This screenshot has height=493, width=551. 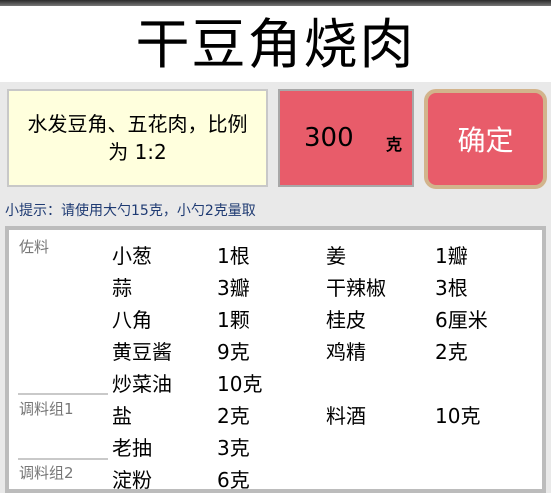 What do you see at coordinates (46, 473) in the screenshot?
I see `group-label: 调料组2` at bounding box center [46, 473].